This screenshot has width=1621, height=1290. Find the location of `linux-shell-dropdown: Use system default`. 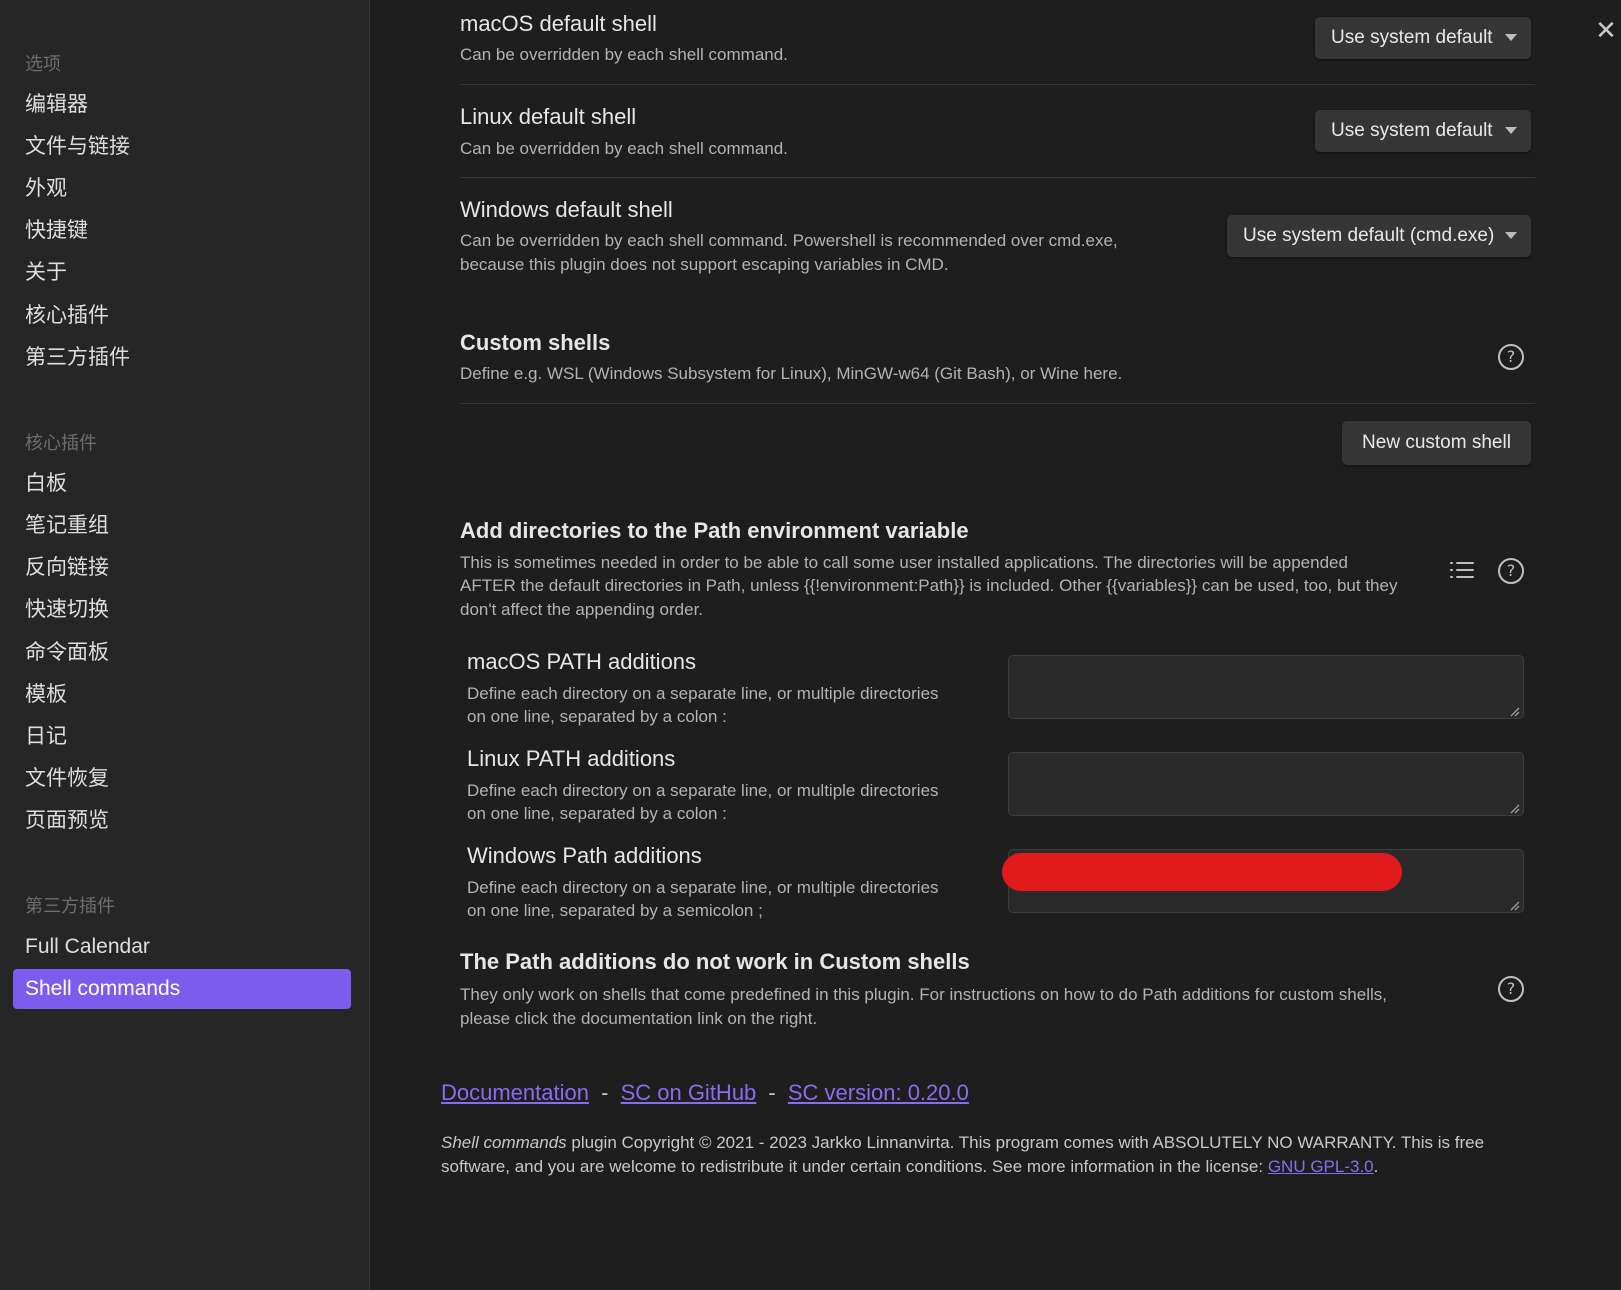

linux-shell-dropdown: Use system default is located at coordinates (1423, 131).